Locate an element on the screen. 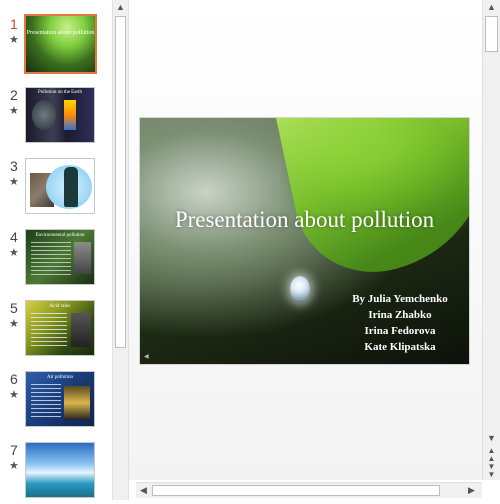 The height and width of the screenshot is (504, 500). horizontal-scroll-thumb is located at coordinates (296, 490).